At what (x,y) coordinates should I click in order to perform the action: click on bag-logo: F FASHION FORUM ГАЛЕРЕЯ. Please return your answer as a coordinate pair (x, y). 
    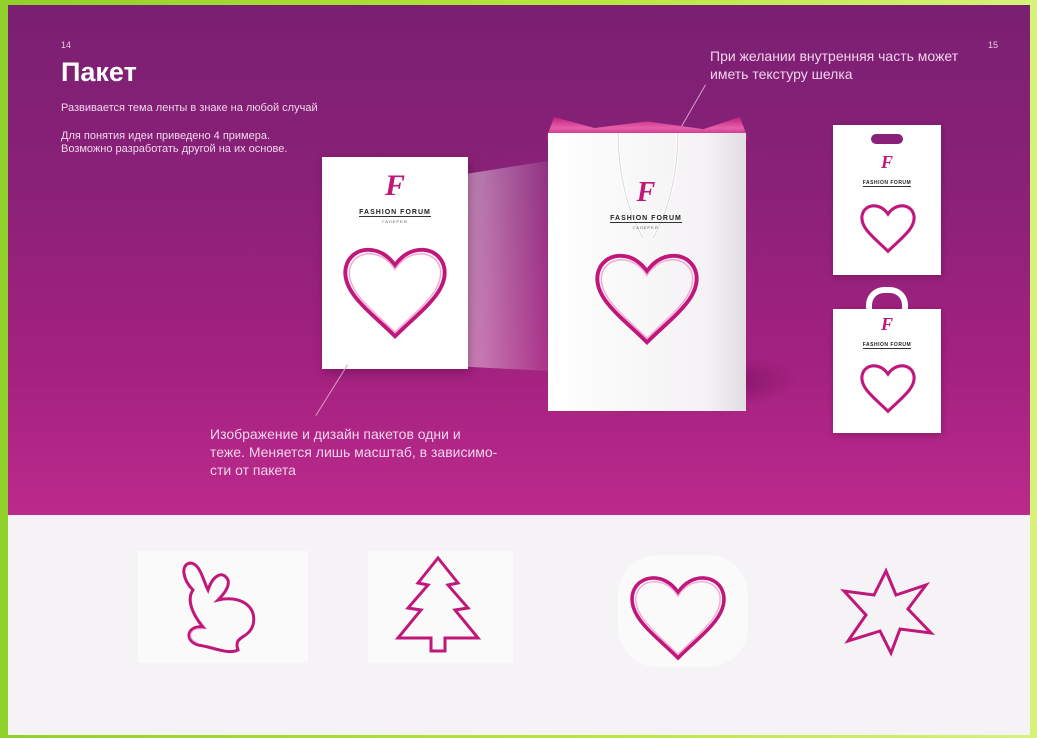
    Looking at the image, I should click on (646, 204).